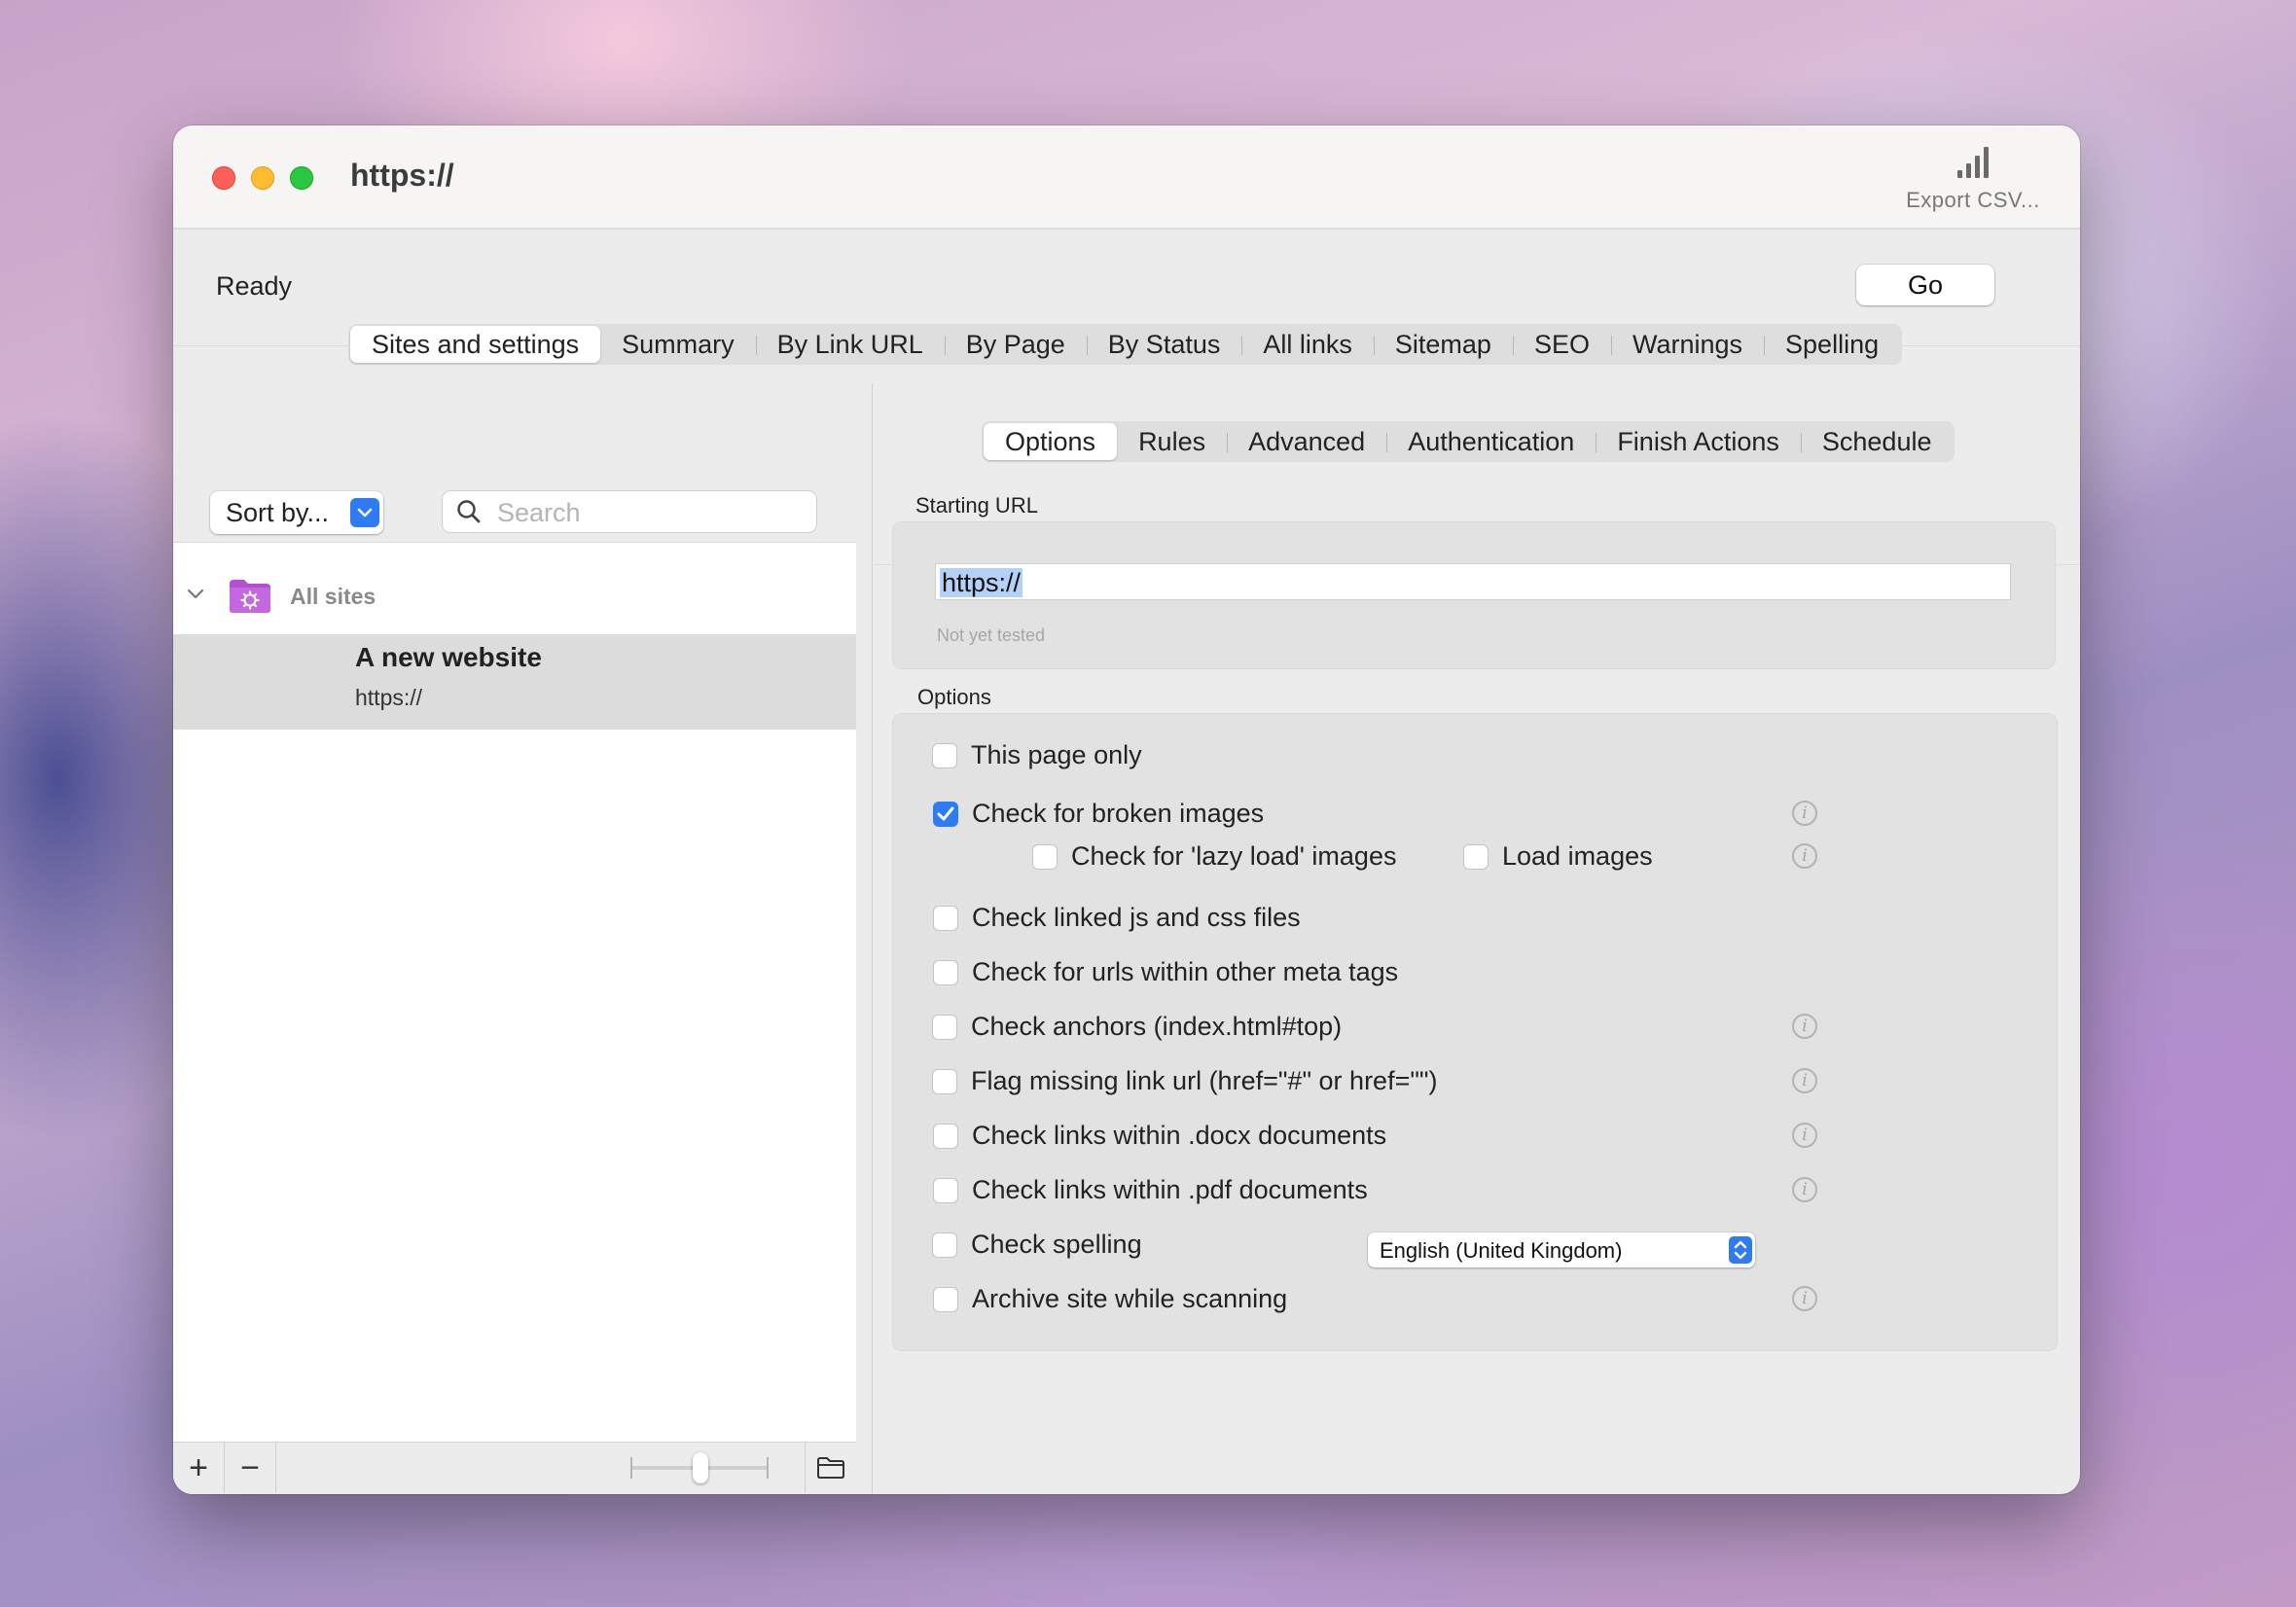 The height and width of the screenshot is (1607, 2296). I want to click on group-label: All sites, so click(333, 596).